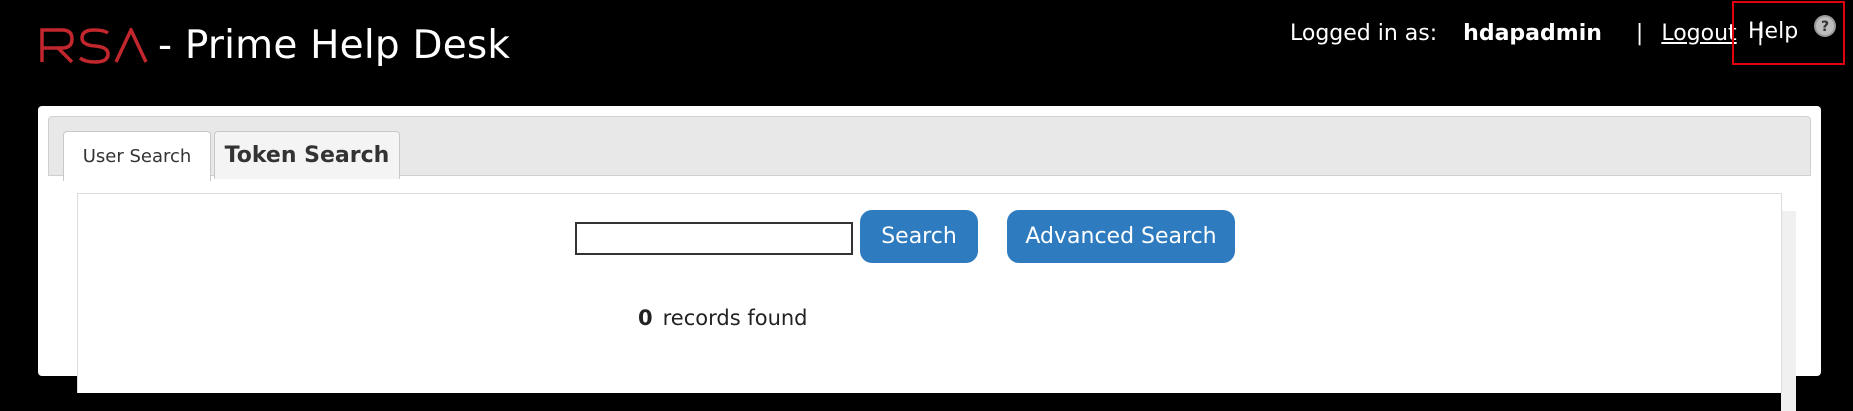 The image size is (1853, 411). Describe the element at coordinates (919, 236) in the screenshot. I see `search-button: Search` at that location.